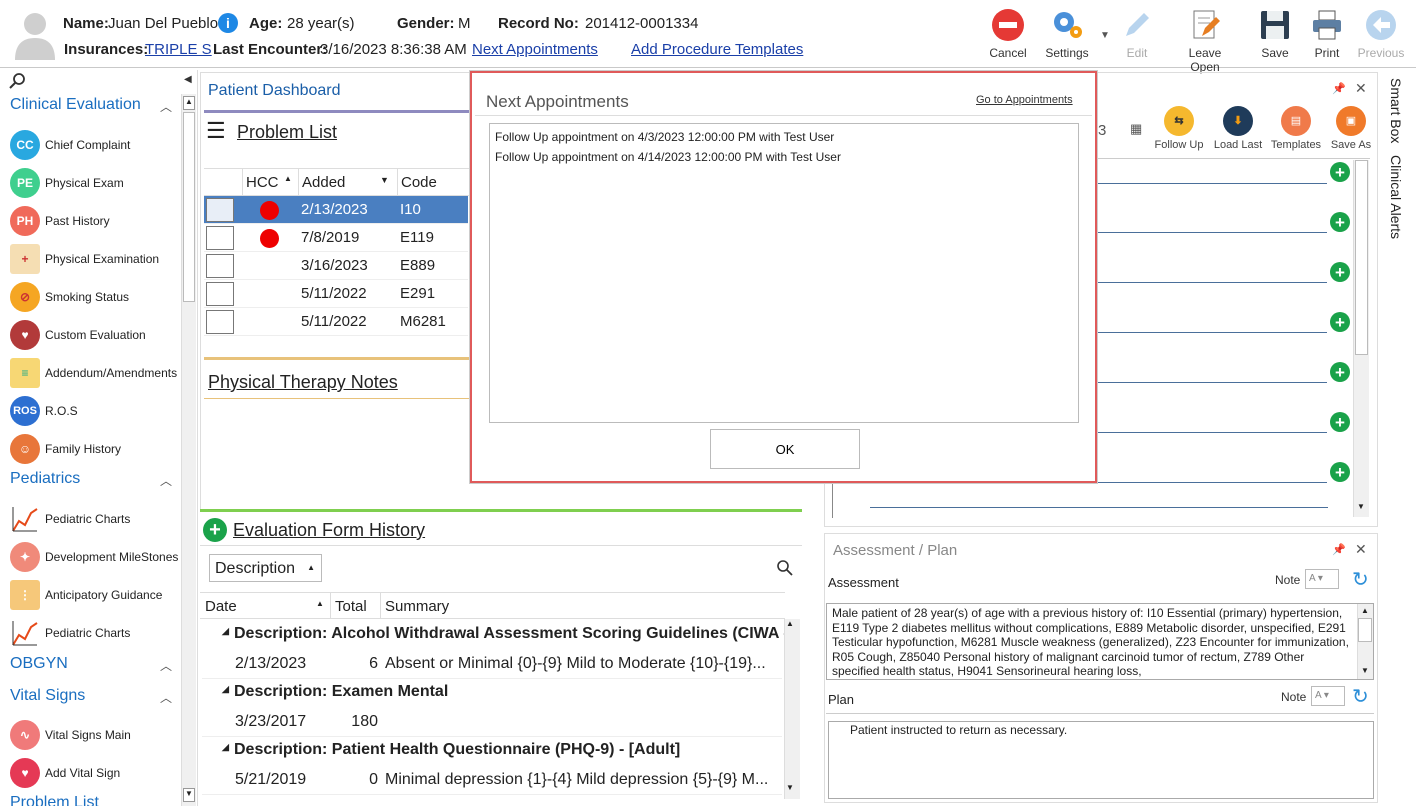  What do you see at coordinates (492, 693) in the screenshot?
I see `group-row: ◢ Description: Examen Mental` at bounding box center [492, 693].